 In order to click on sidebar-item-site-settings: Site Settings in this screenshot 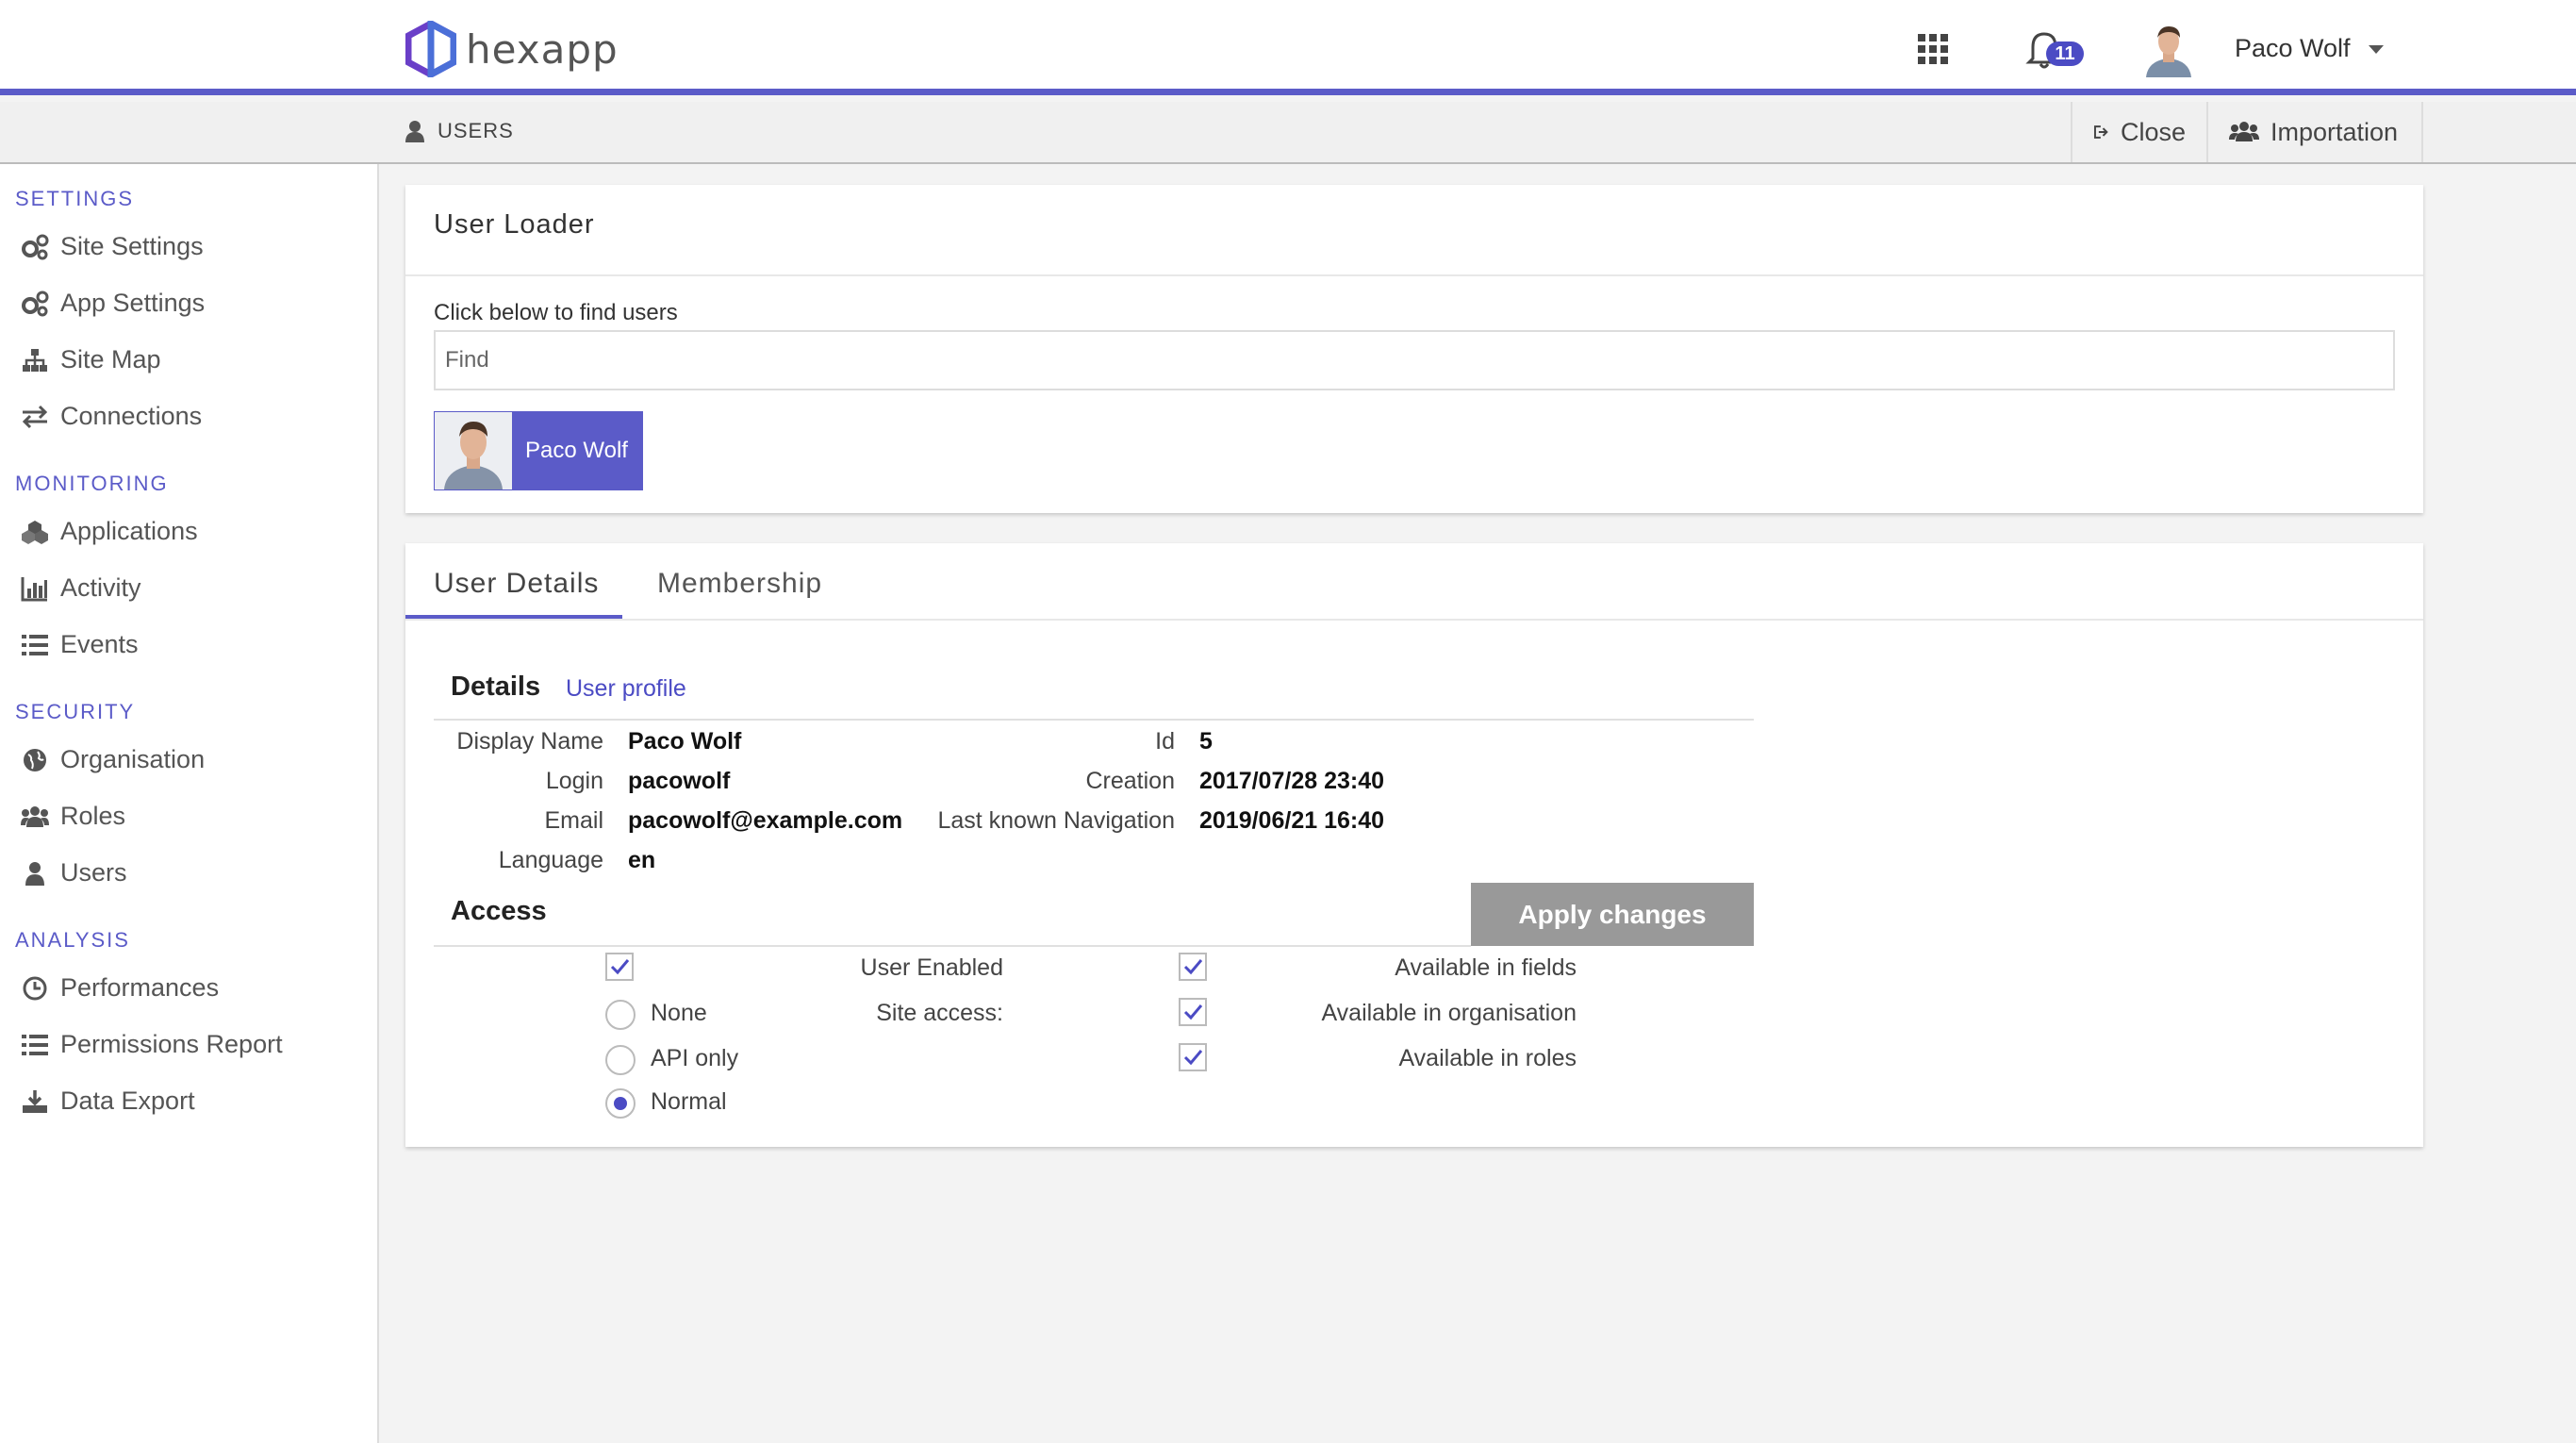, I will do `click(112, 246)`.